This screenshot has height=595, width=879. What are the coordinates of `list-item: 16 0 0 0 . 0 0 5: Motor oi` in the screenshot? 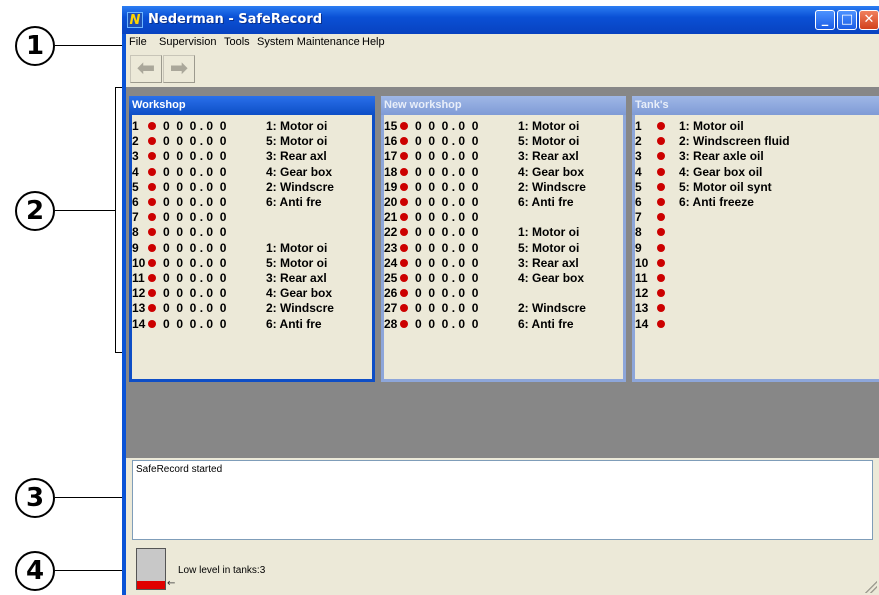 It's located at (501, 141).